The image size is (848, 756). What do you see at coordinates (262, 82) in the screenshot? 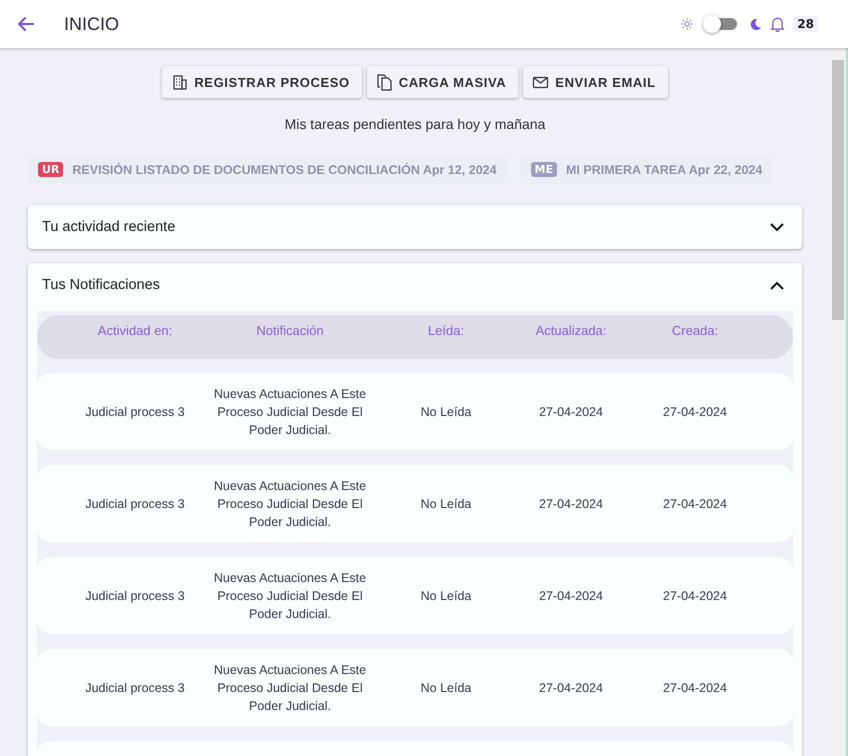
I see `action-button: REGISTRAR PROCESO` at bounding box center [262, 82].